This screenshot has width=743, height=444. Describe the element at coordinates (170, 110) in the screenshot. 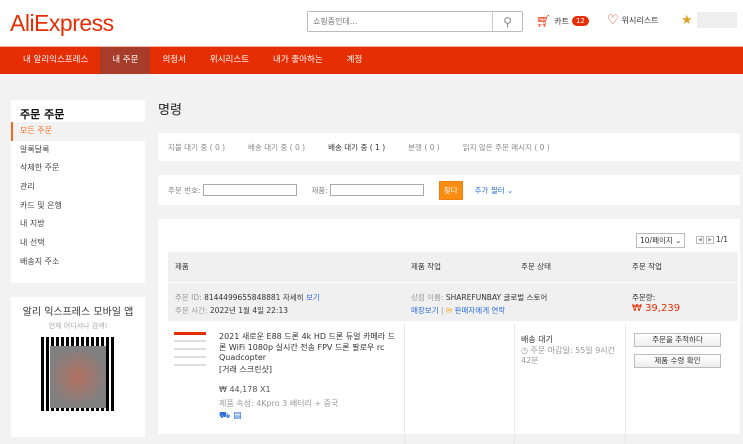

I see `page-title: 명령` at that location.